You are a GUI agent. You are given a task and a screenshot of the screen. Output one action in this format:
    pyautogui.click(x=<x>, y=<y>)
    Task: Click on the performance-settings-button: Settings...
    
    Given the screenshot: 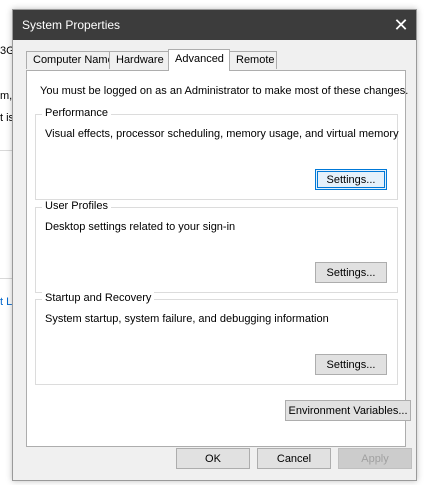 What is the action you would take?
    pyautogui.click(x=351, y=179)
    